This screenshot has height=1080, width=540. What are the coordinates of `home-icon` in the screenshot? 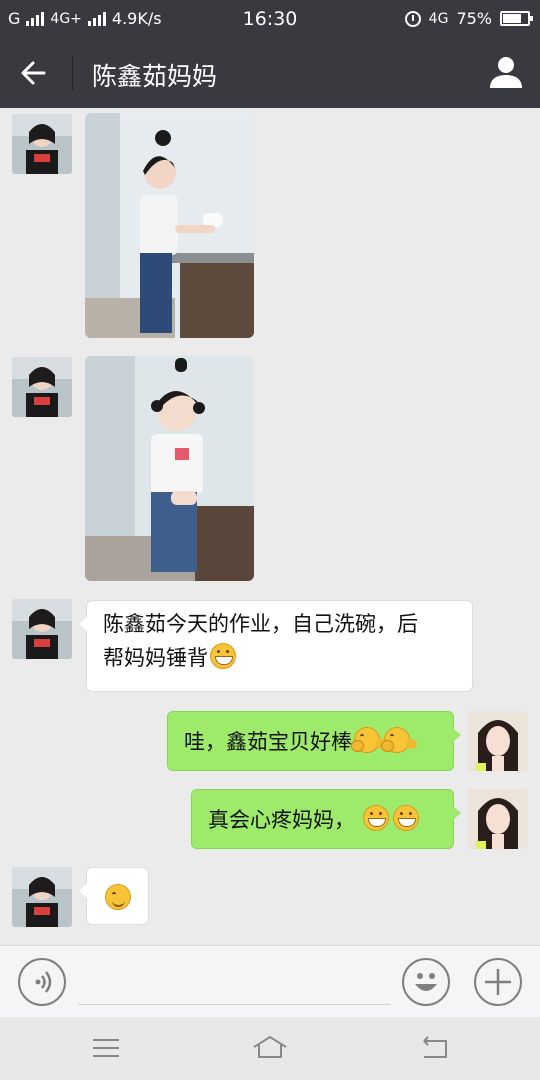 It's located at (270, 1048).